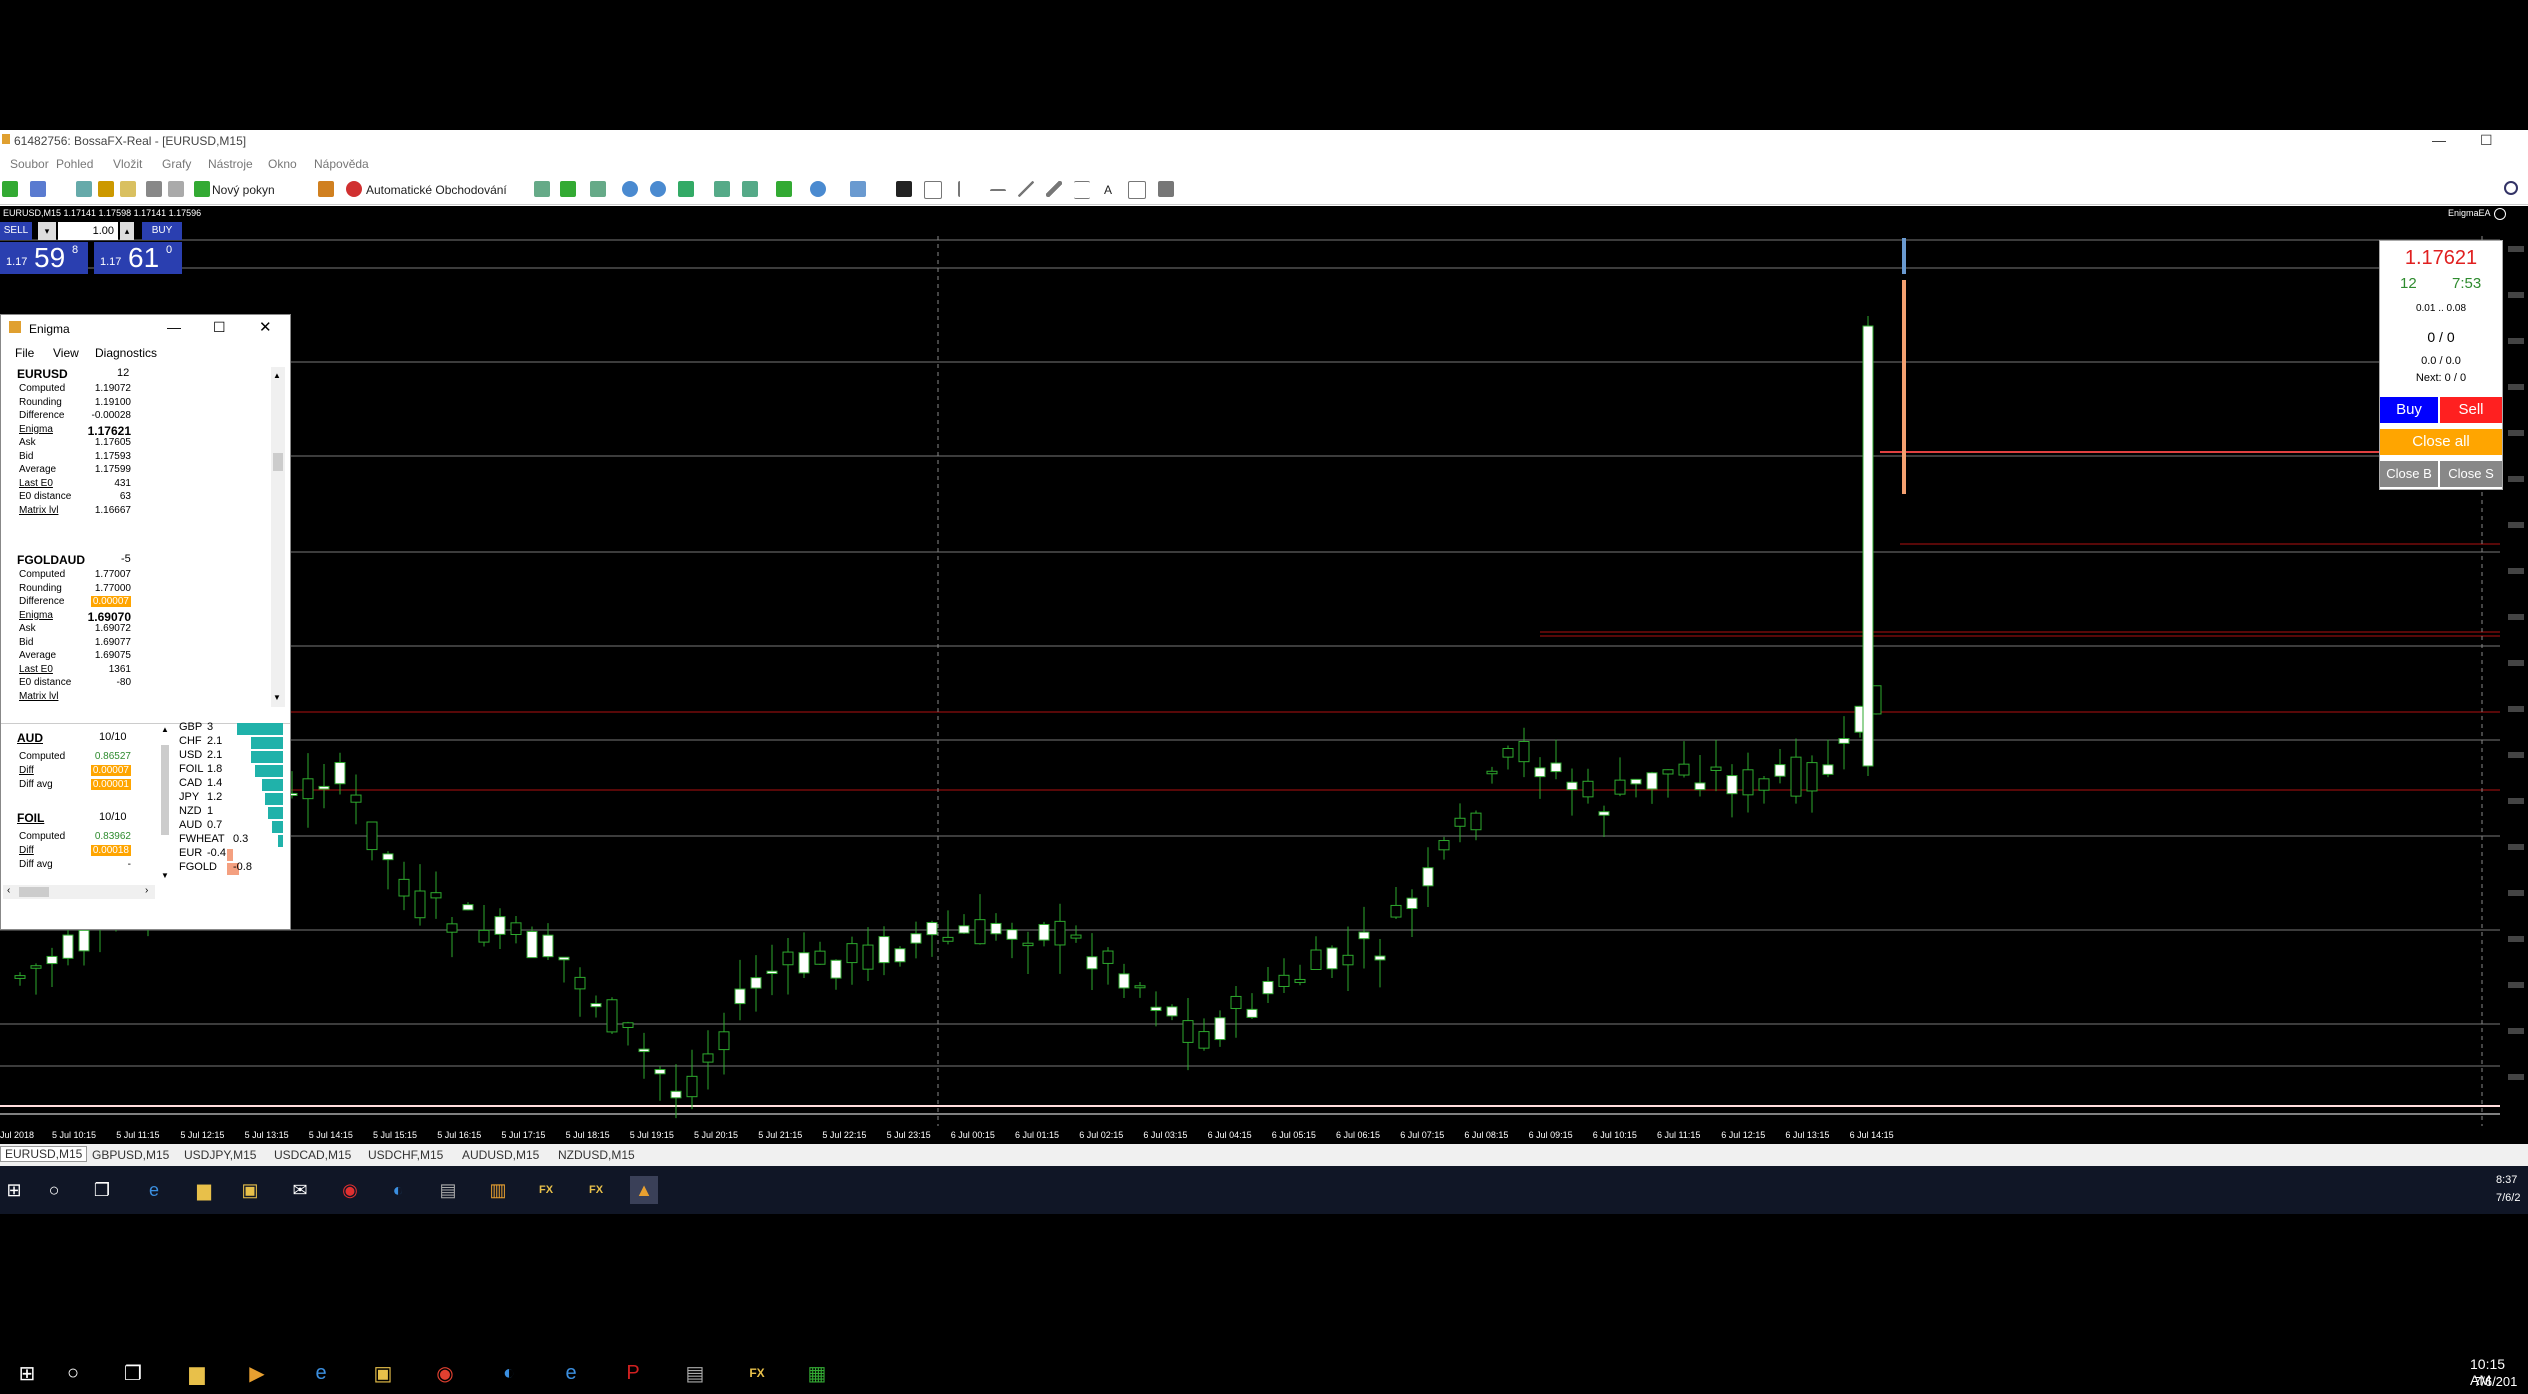  What do you see at coordinates (405, 1155) in the screenshot?
I see `tab-usdchf: USDCHF,M15` at bounding box center [405, 1155].